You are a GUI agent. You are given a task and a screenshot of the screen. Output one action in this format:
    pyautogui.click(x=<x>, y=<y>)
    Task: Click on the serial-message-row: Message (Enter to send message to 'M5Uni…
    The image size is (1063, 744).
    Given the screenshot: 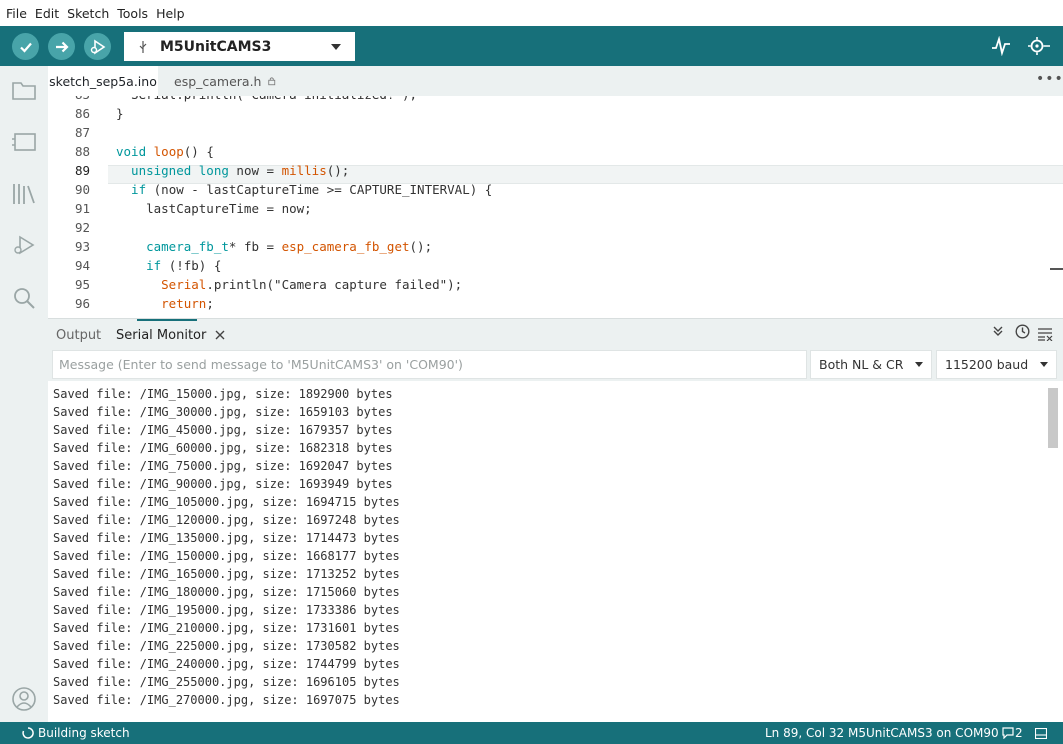 What is the action you would take?
    pyautogui.click(x=555, y=365)
    